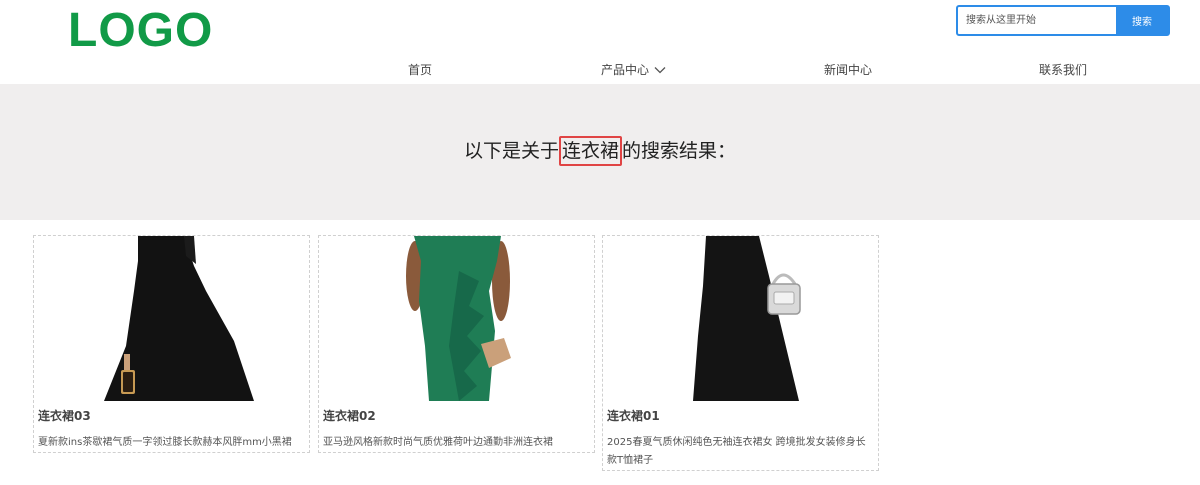 This screenshot has width=1200, height=485. What do you see at coordinates (173, 416) in the screenshot?
I see `product-title: 连衣裙03` at bounding box center [173, 416].